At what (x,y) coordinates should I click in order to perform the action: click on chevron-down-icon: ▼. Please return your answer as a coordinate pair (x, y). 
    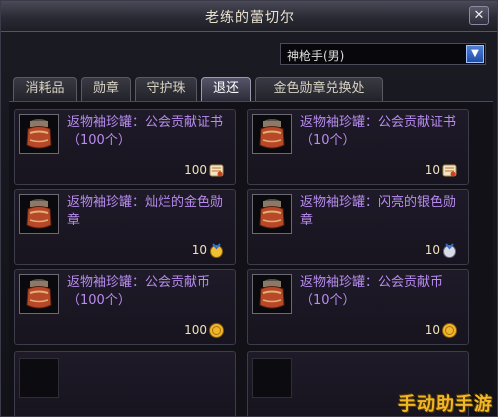
    Looking at the image, I should click on (475, 54).